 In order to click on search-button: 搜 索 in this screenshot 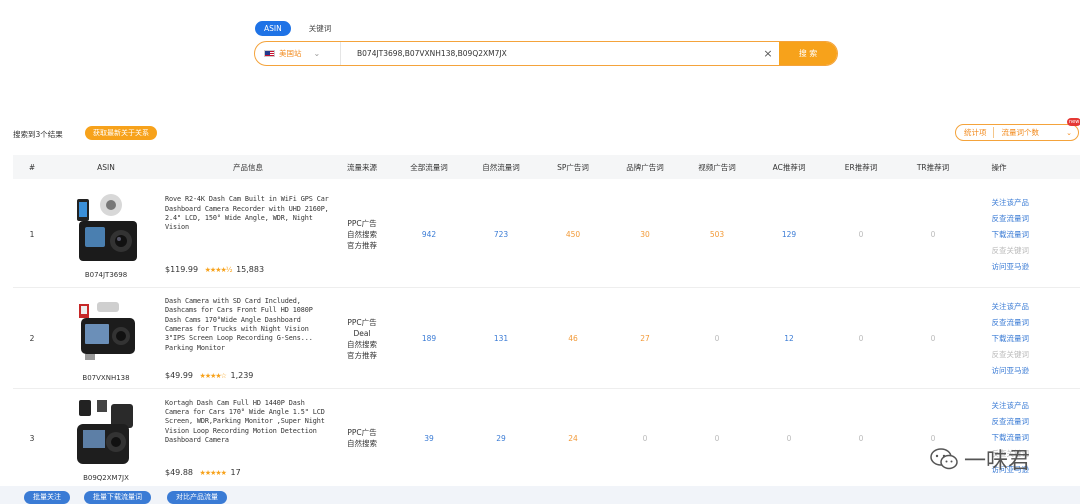, I will do `click(808, 53)`.